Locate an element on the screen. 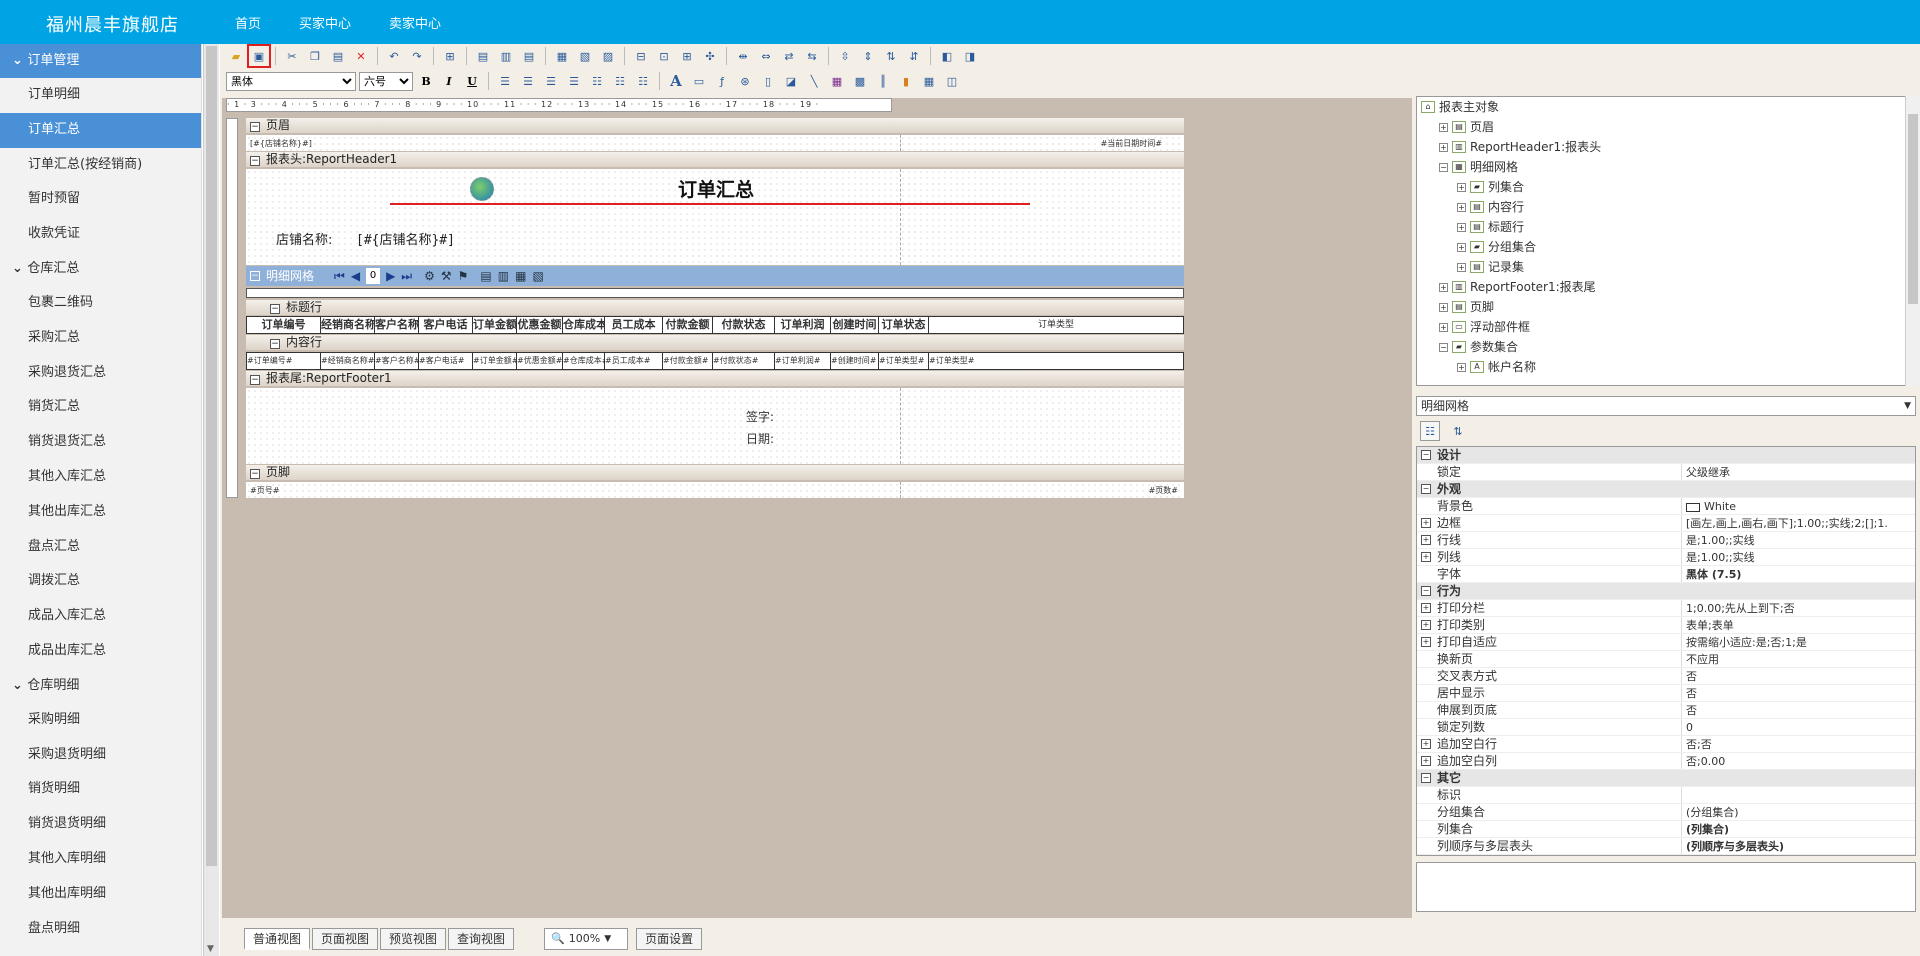 This screenshot has height=956, width=1920. grid-header-cell: 订单金额 is located at coordinates (495, 325).